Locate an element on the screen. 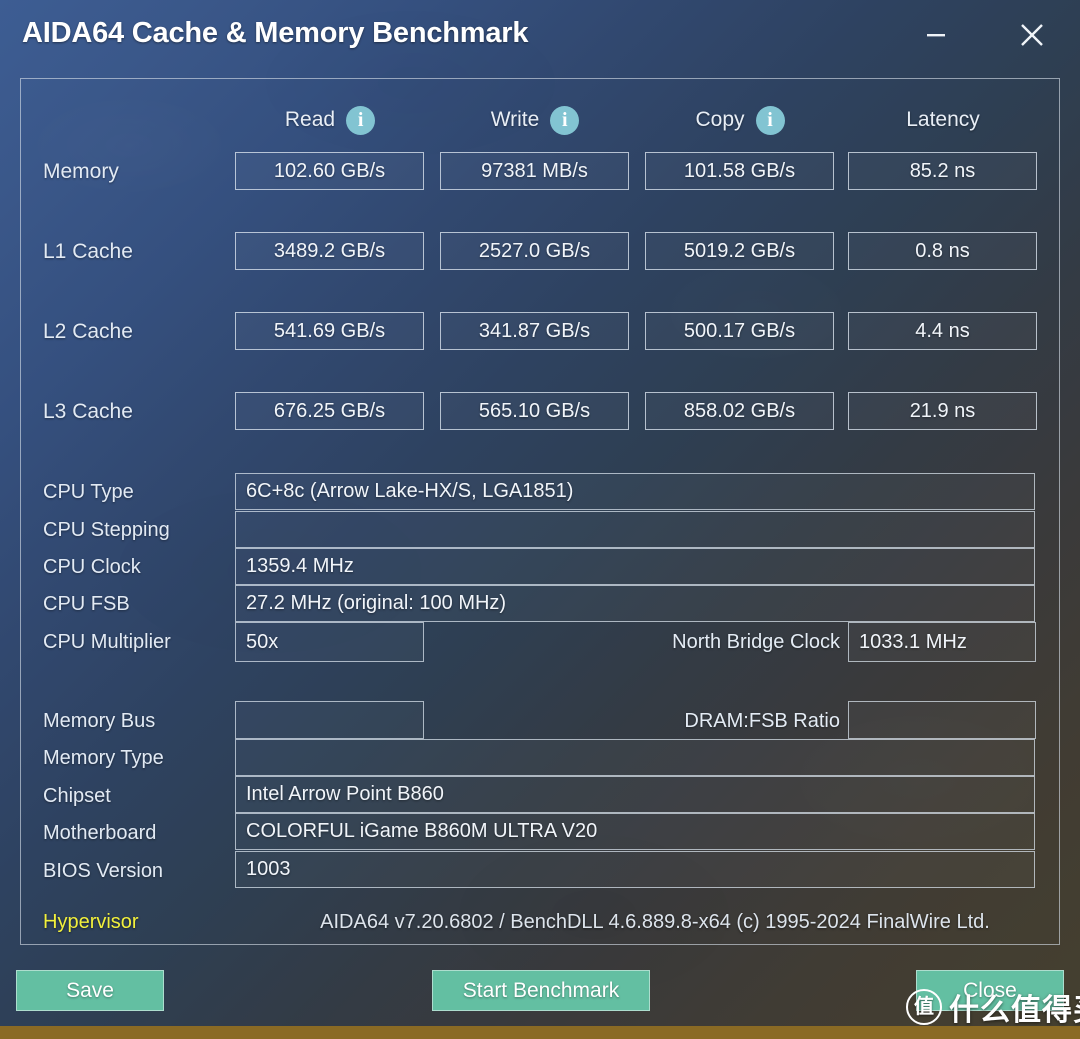  label-cpu-type: CPU Type is located at coordinates (88, 492).